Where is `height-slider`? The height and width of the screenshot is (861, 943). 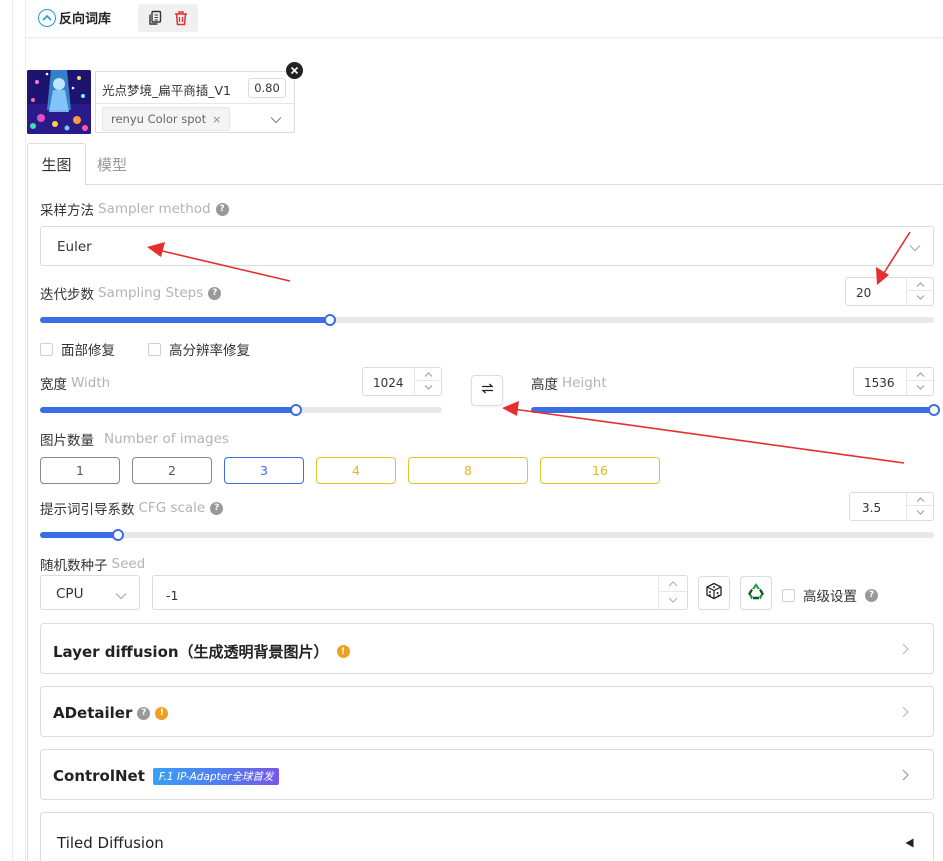 height-slider is located at coordinates (735, 410).